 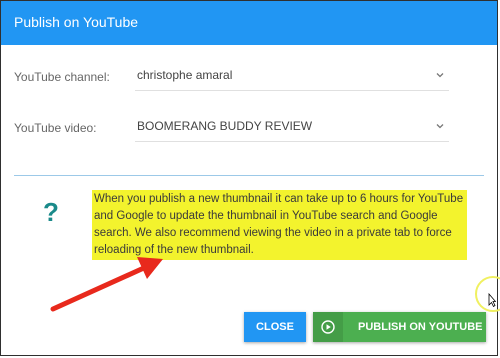 I want to click on mouse-cursor-icon, so click(x=492, y=300).